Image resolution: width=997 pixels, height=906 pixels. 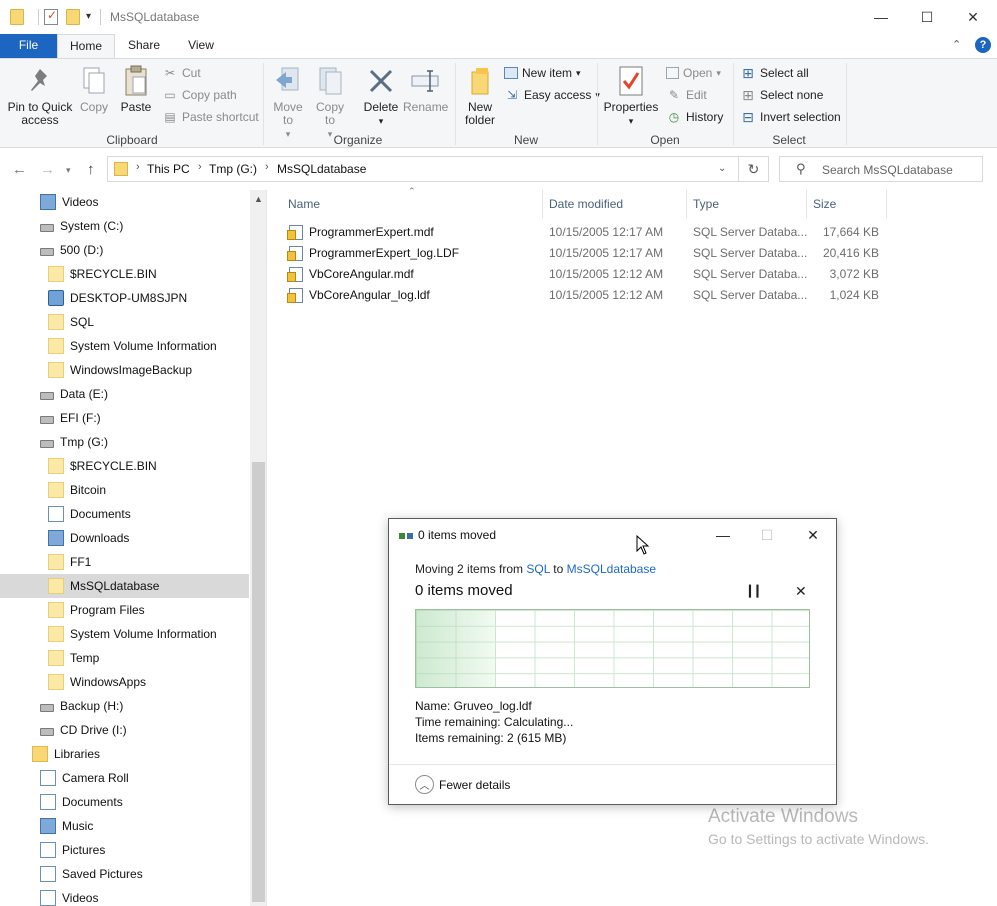 What do you see at coordinates (93, 19) in the screenshot?
I see `customize-quick-access-icon: ▾` at bounding box center [93, 19].